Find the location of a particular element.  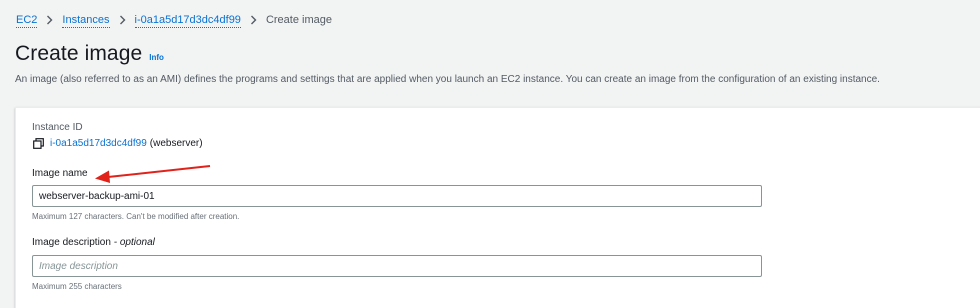

image-description-label: Image description - optional is located at coordinates (93, 242).